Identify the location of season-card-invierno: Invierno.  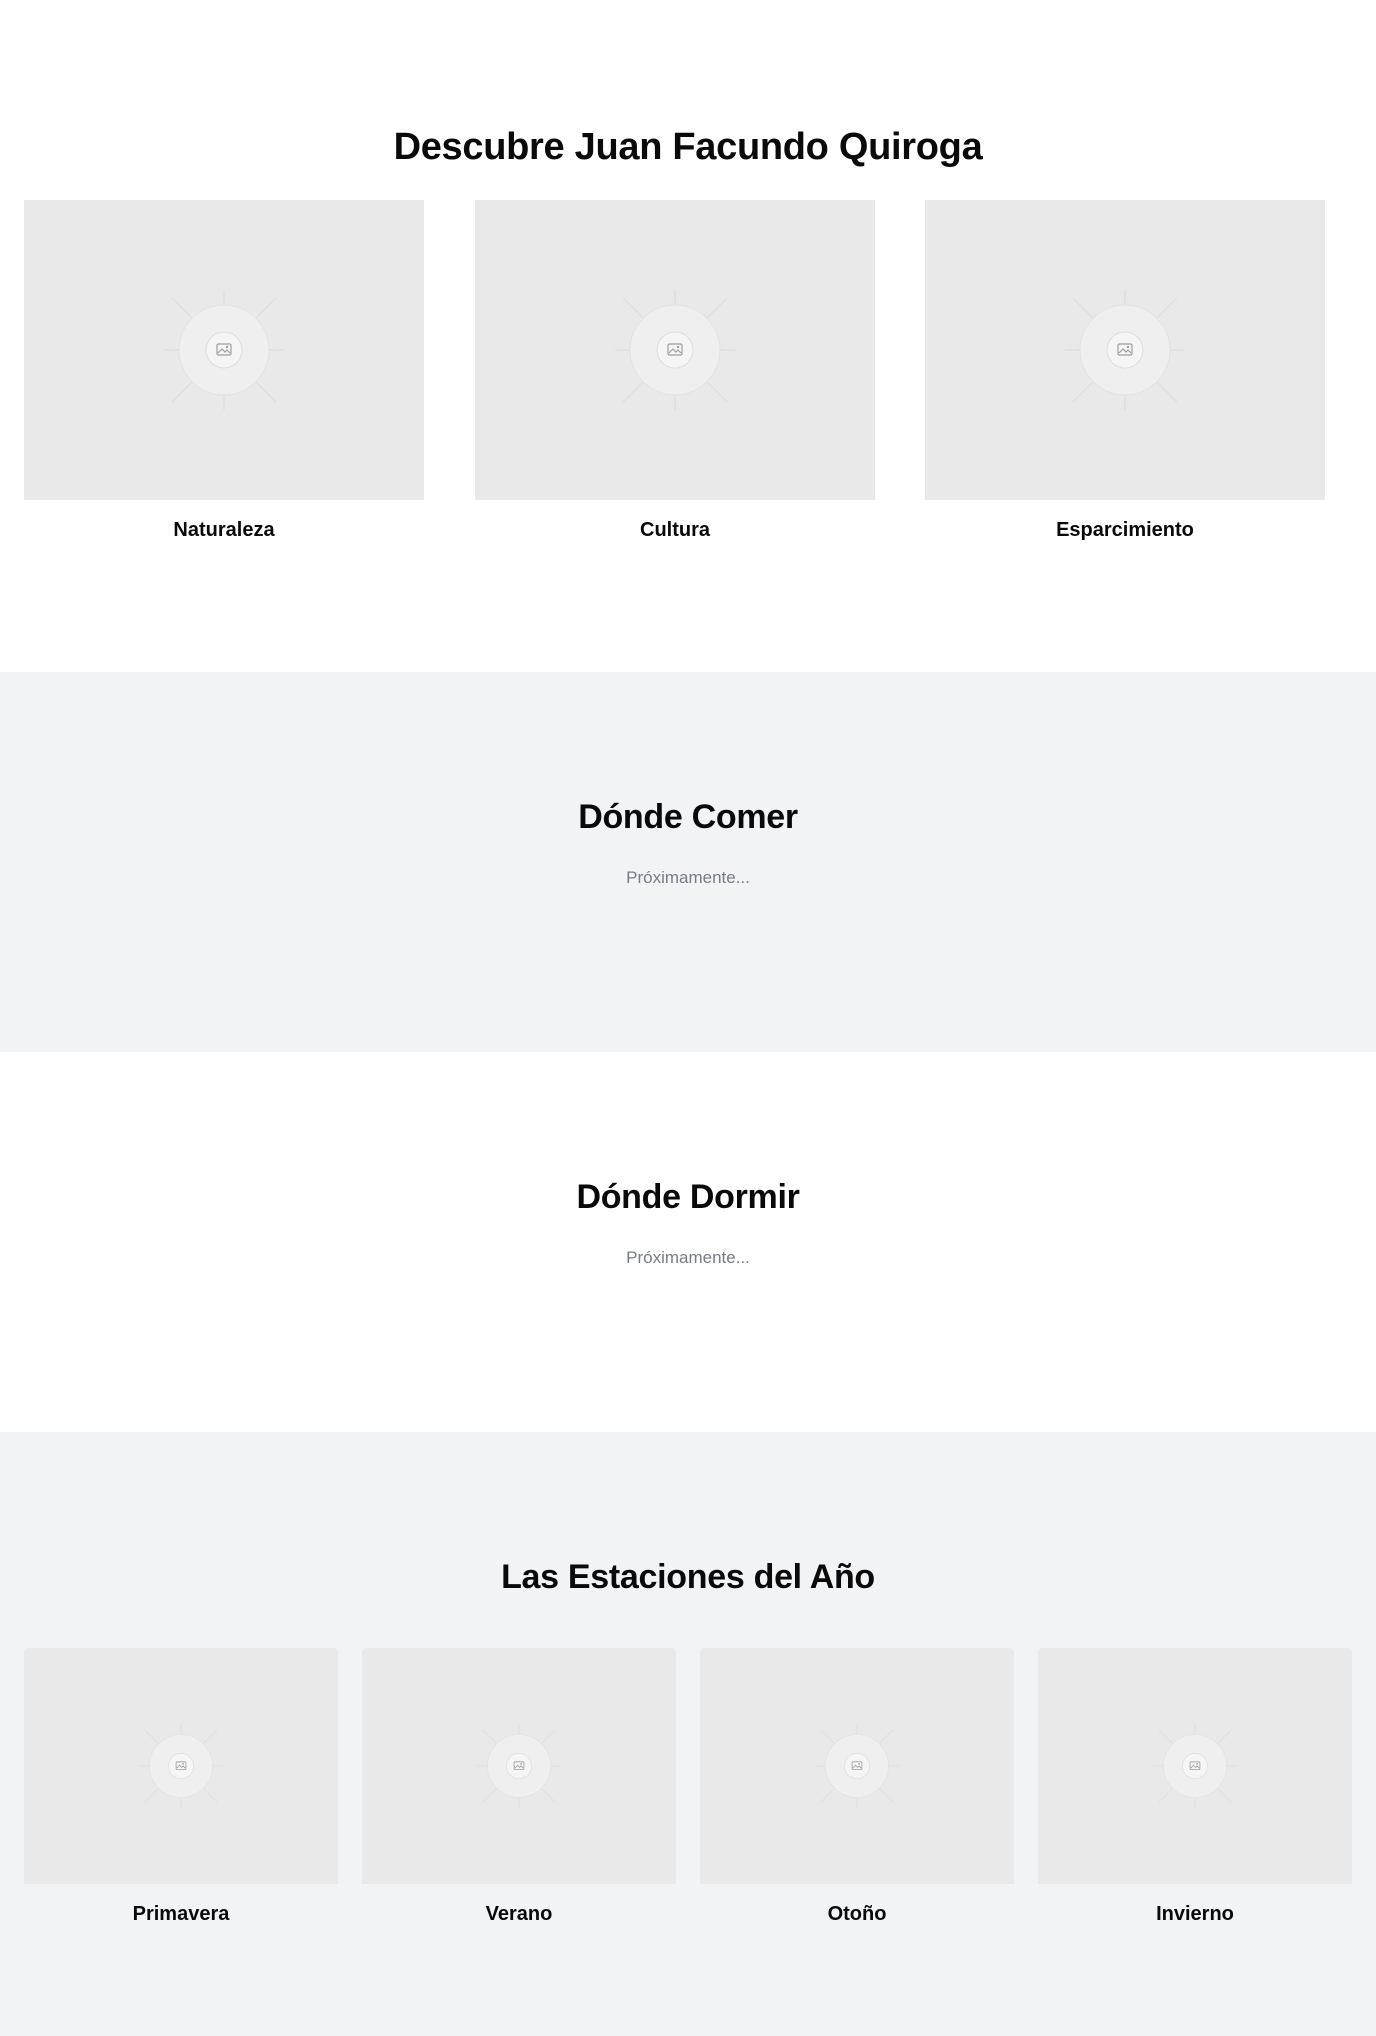
(1195, 1798).